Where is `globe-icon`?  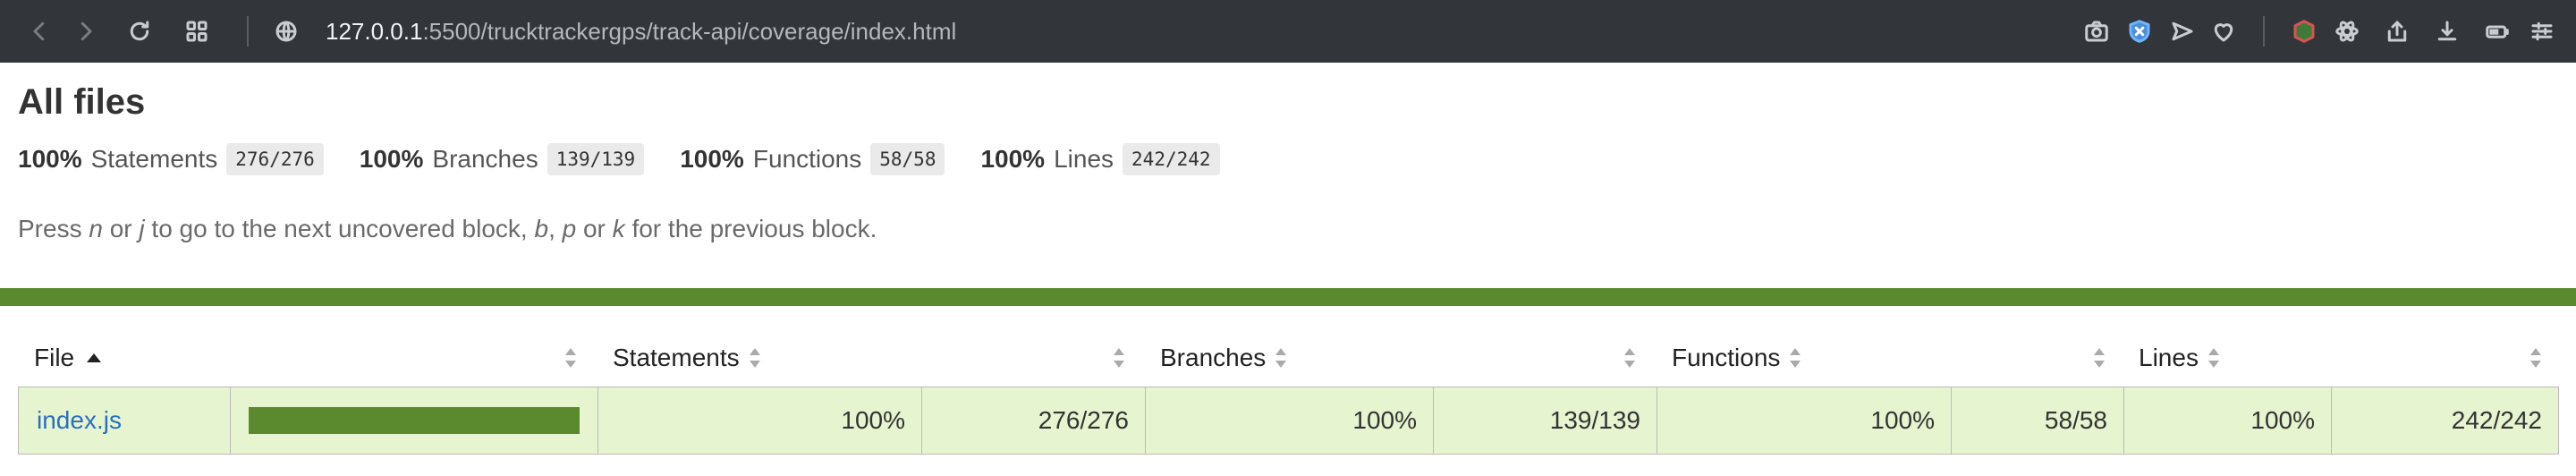
globe-icon is located at coordinates (286, 31).